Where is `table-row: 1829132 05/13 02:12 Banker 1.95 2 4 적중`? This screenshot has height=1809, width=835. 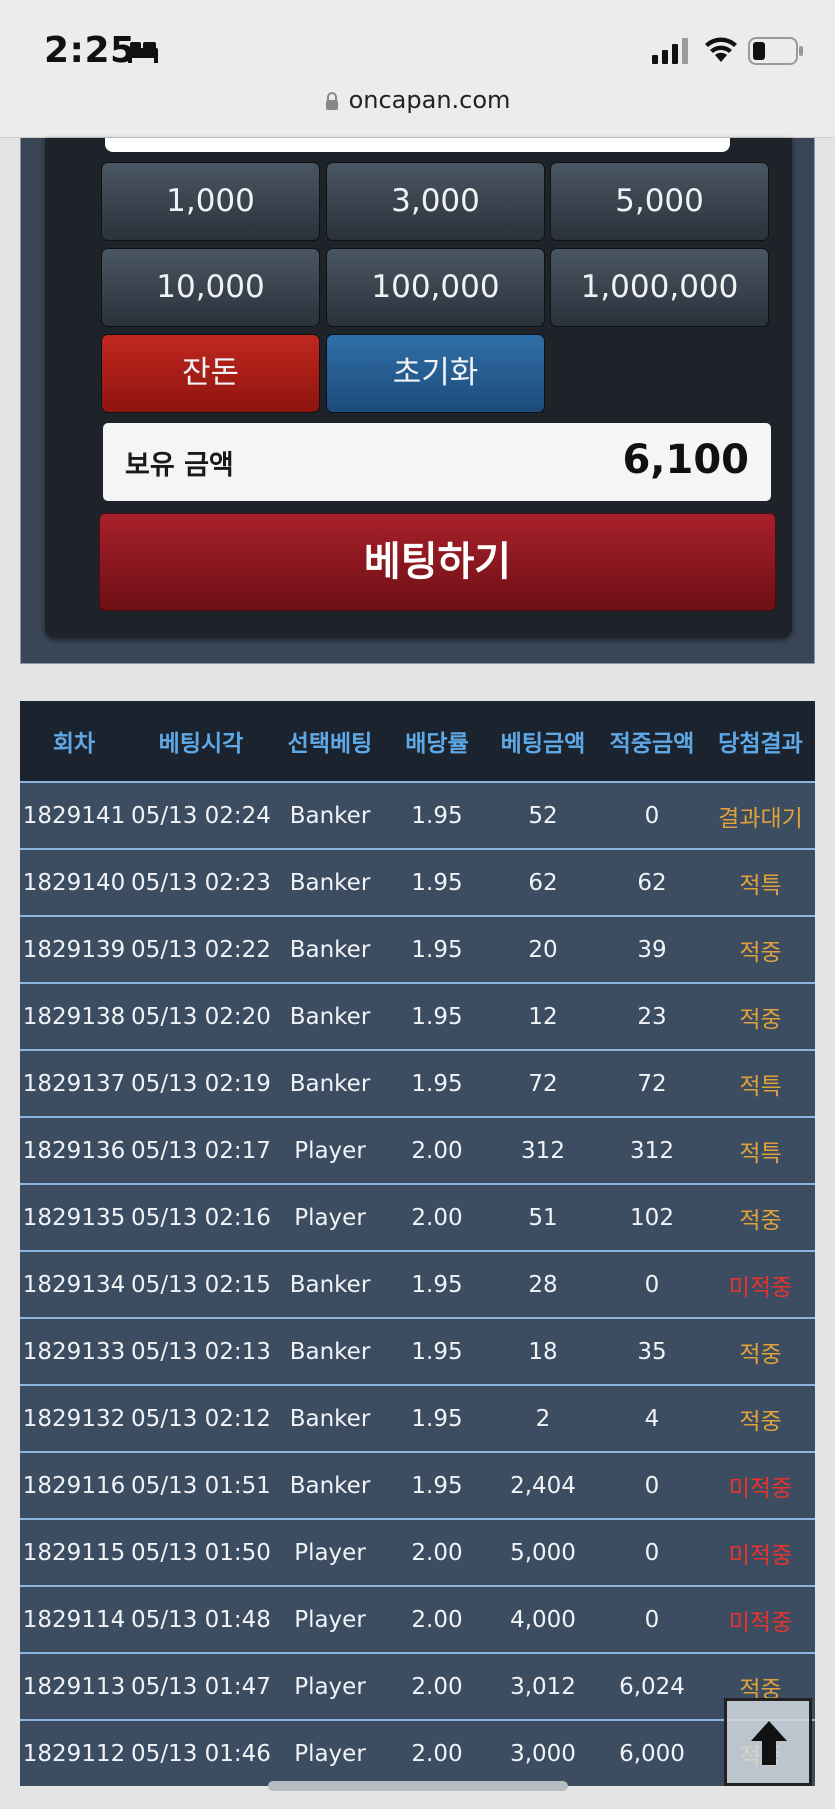
table-row: 1829132 05/13 02:12 Banker 1.95 2 4 적중 is located at coordinates (417, 1417).